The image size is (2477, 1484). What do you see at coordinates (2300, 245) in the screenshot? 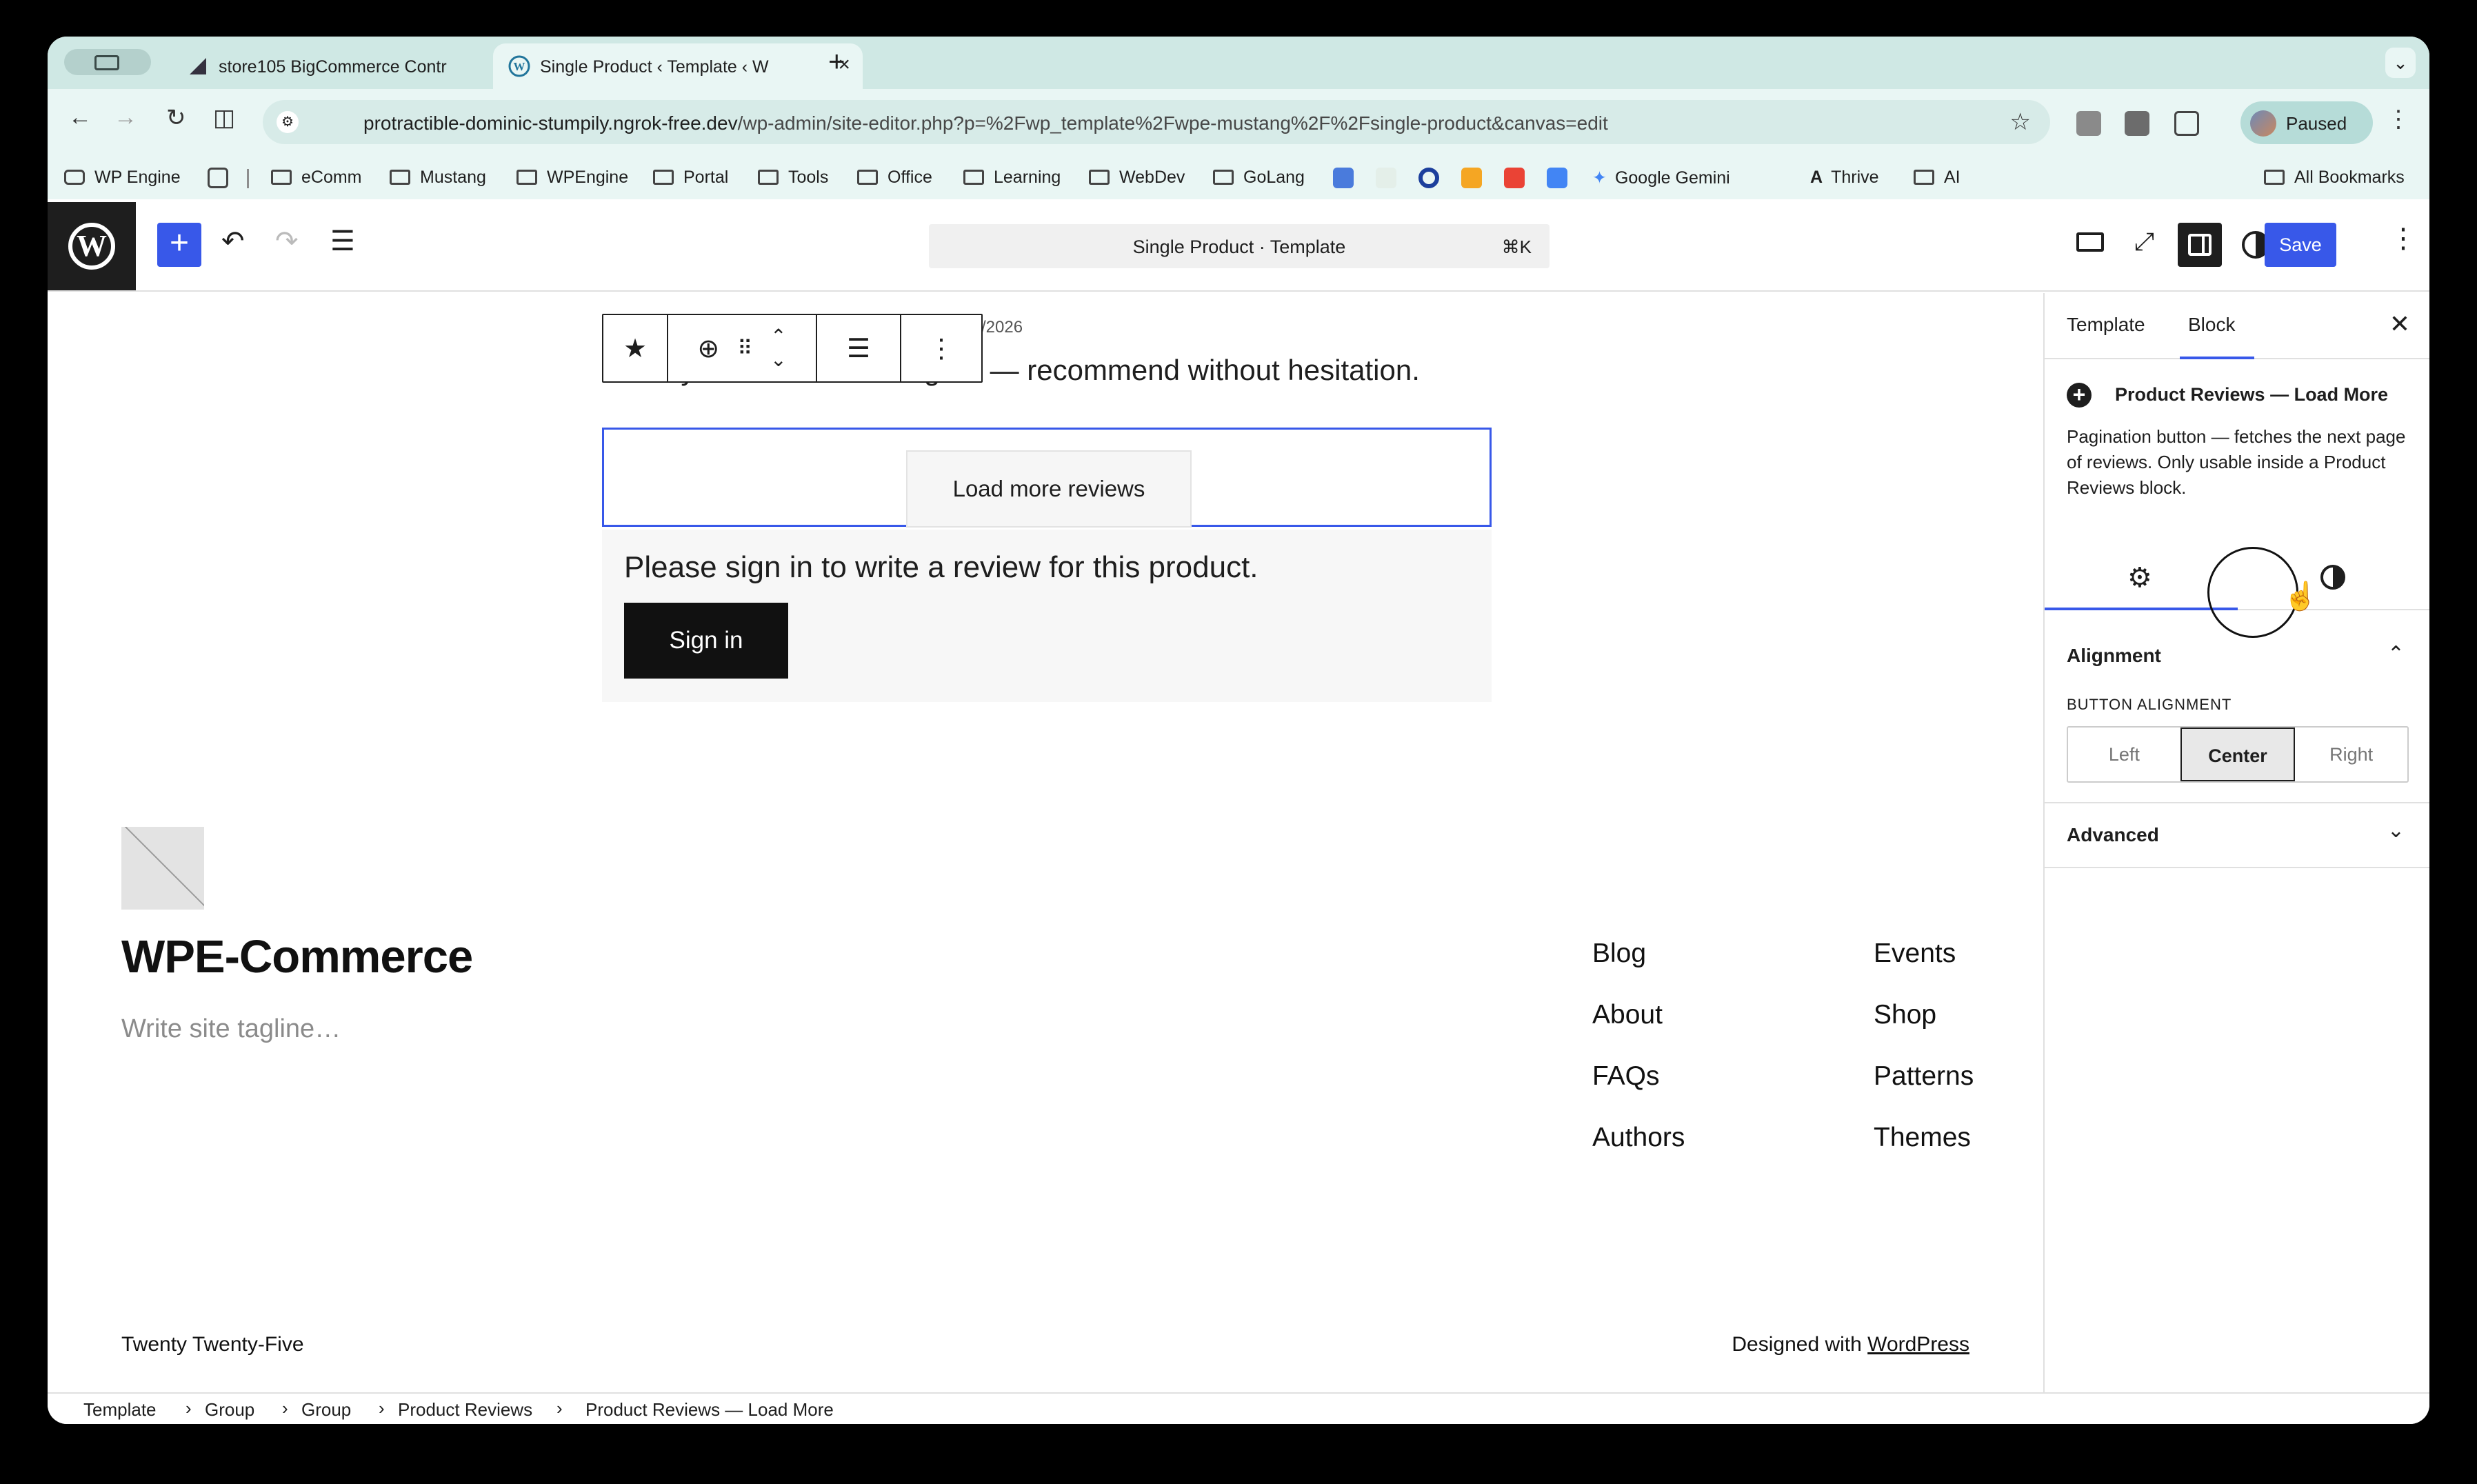
I see `save-button: Save` at bounding box center [2300, 245].